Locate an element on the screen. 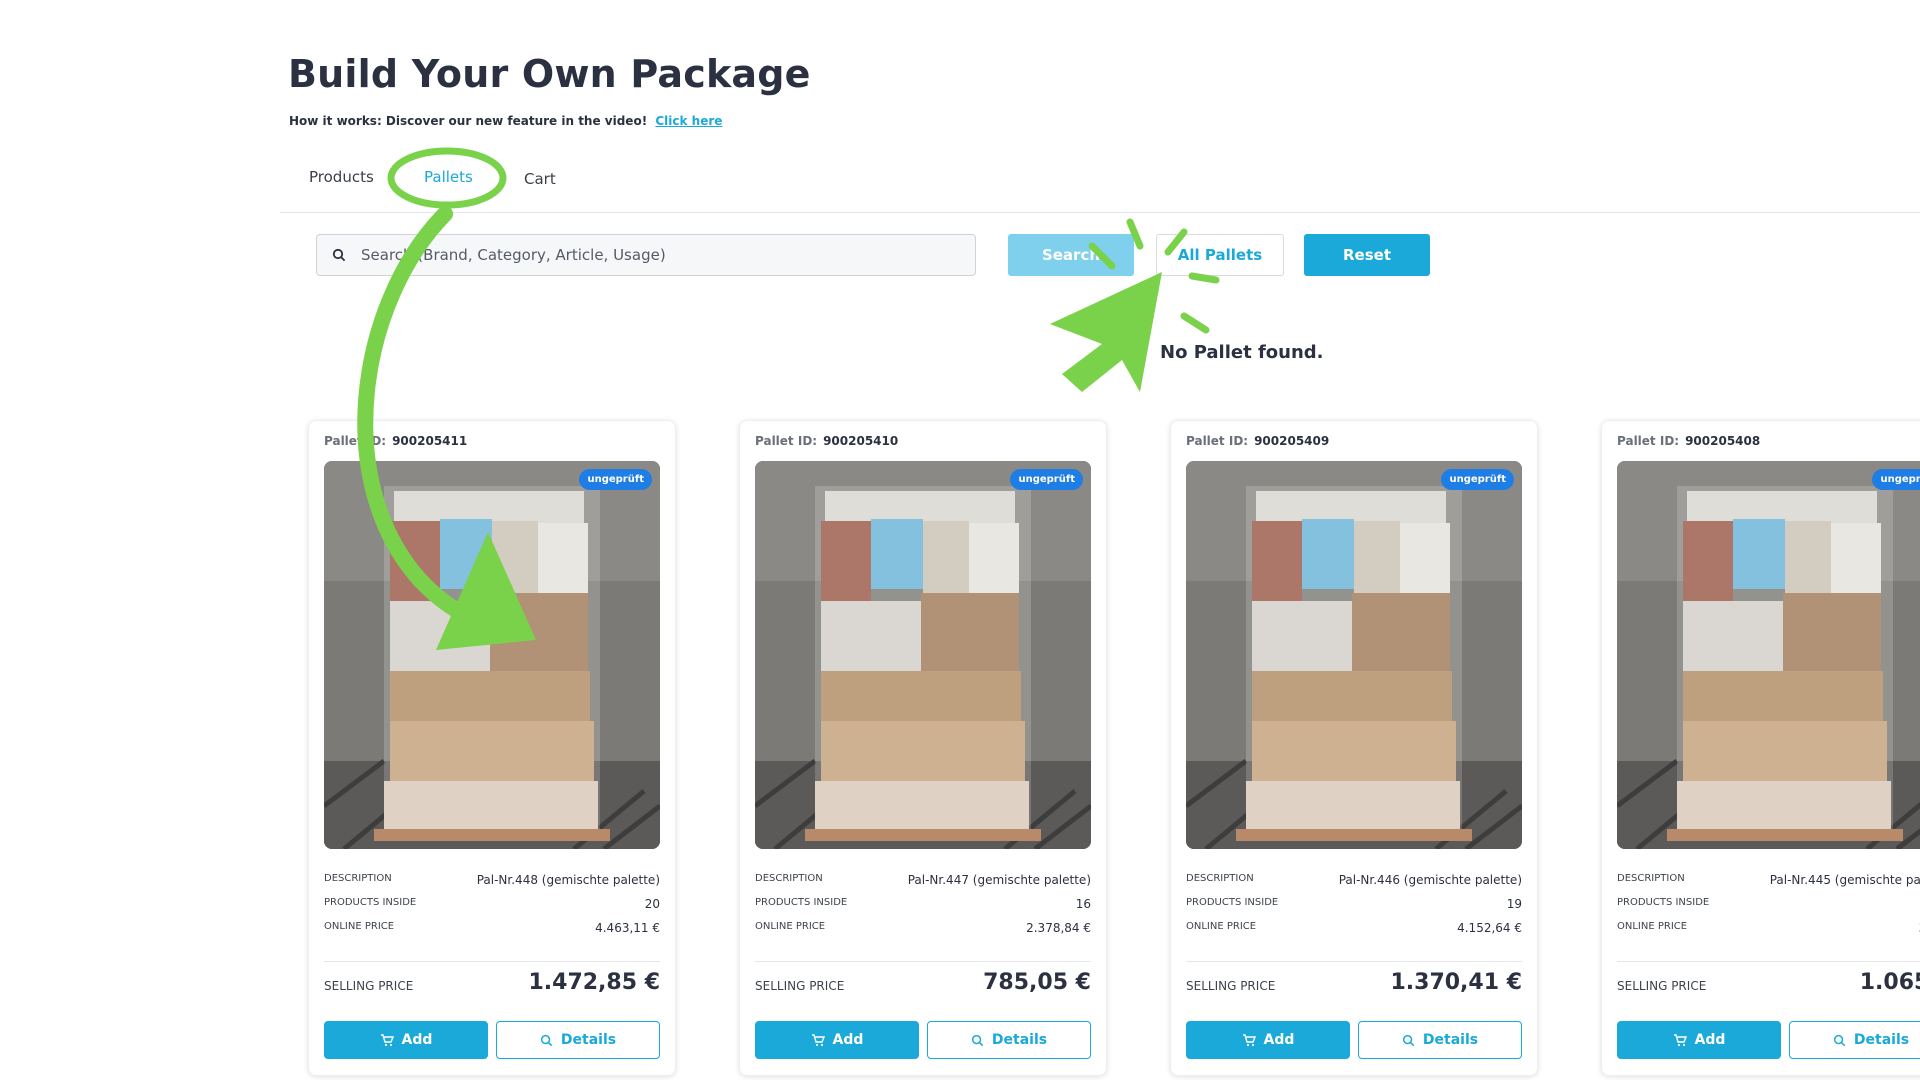 This screenshot has height=1080, width=1920. online-price-value: 2.378,84 € is located at coordinates (1058, 928).